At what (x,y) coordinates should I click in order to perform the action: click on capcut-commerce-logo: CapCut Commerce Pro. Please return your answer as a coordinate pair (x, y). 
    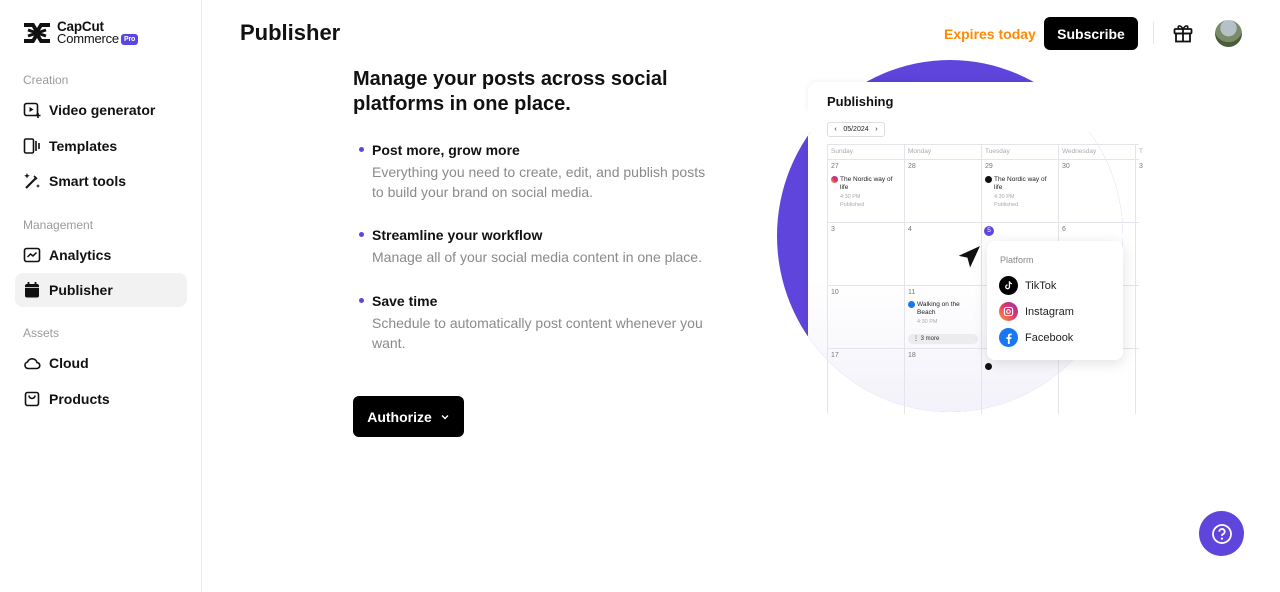
    Looking at the image, I should click on (80, 33).